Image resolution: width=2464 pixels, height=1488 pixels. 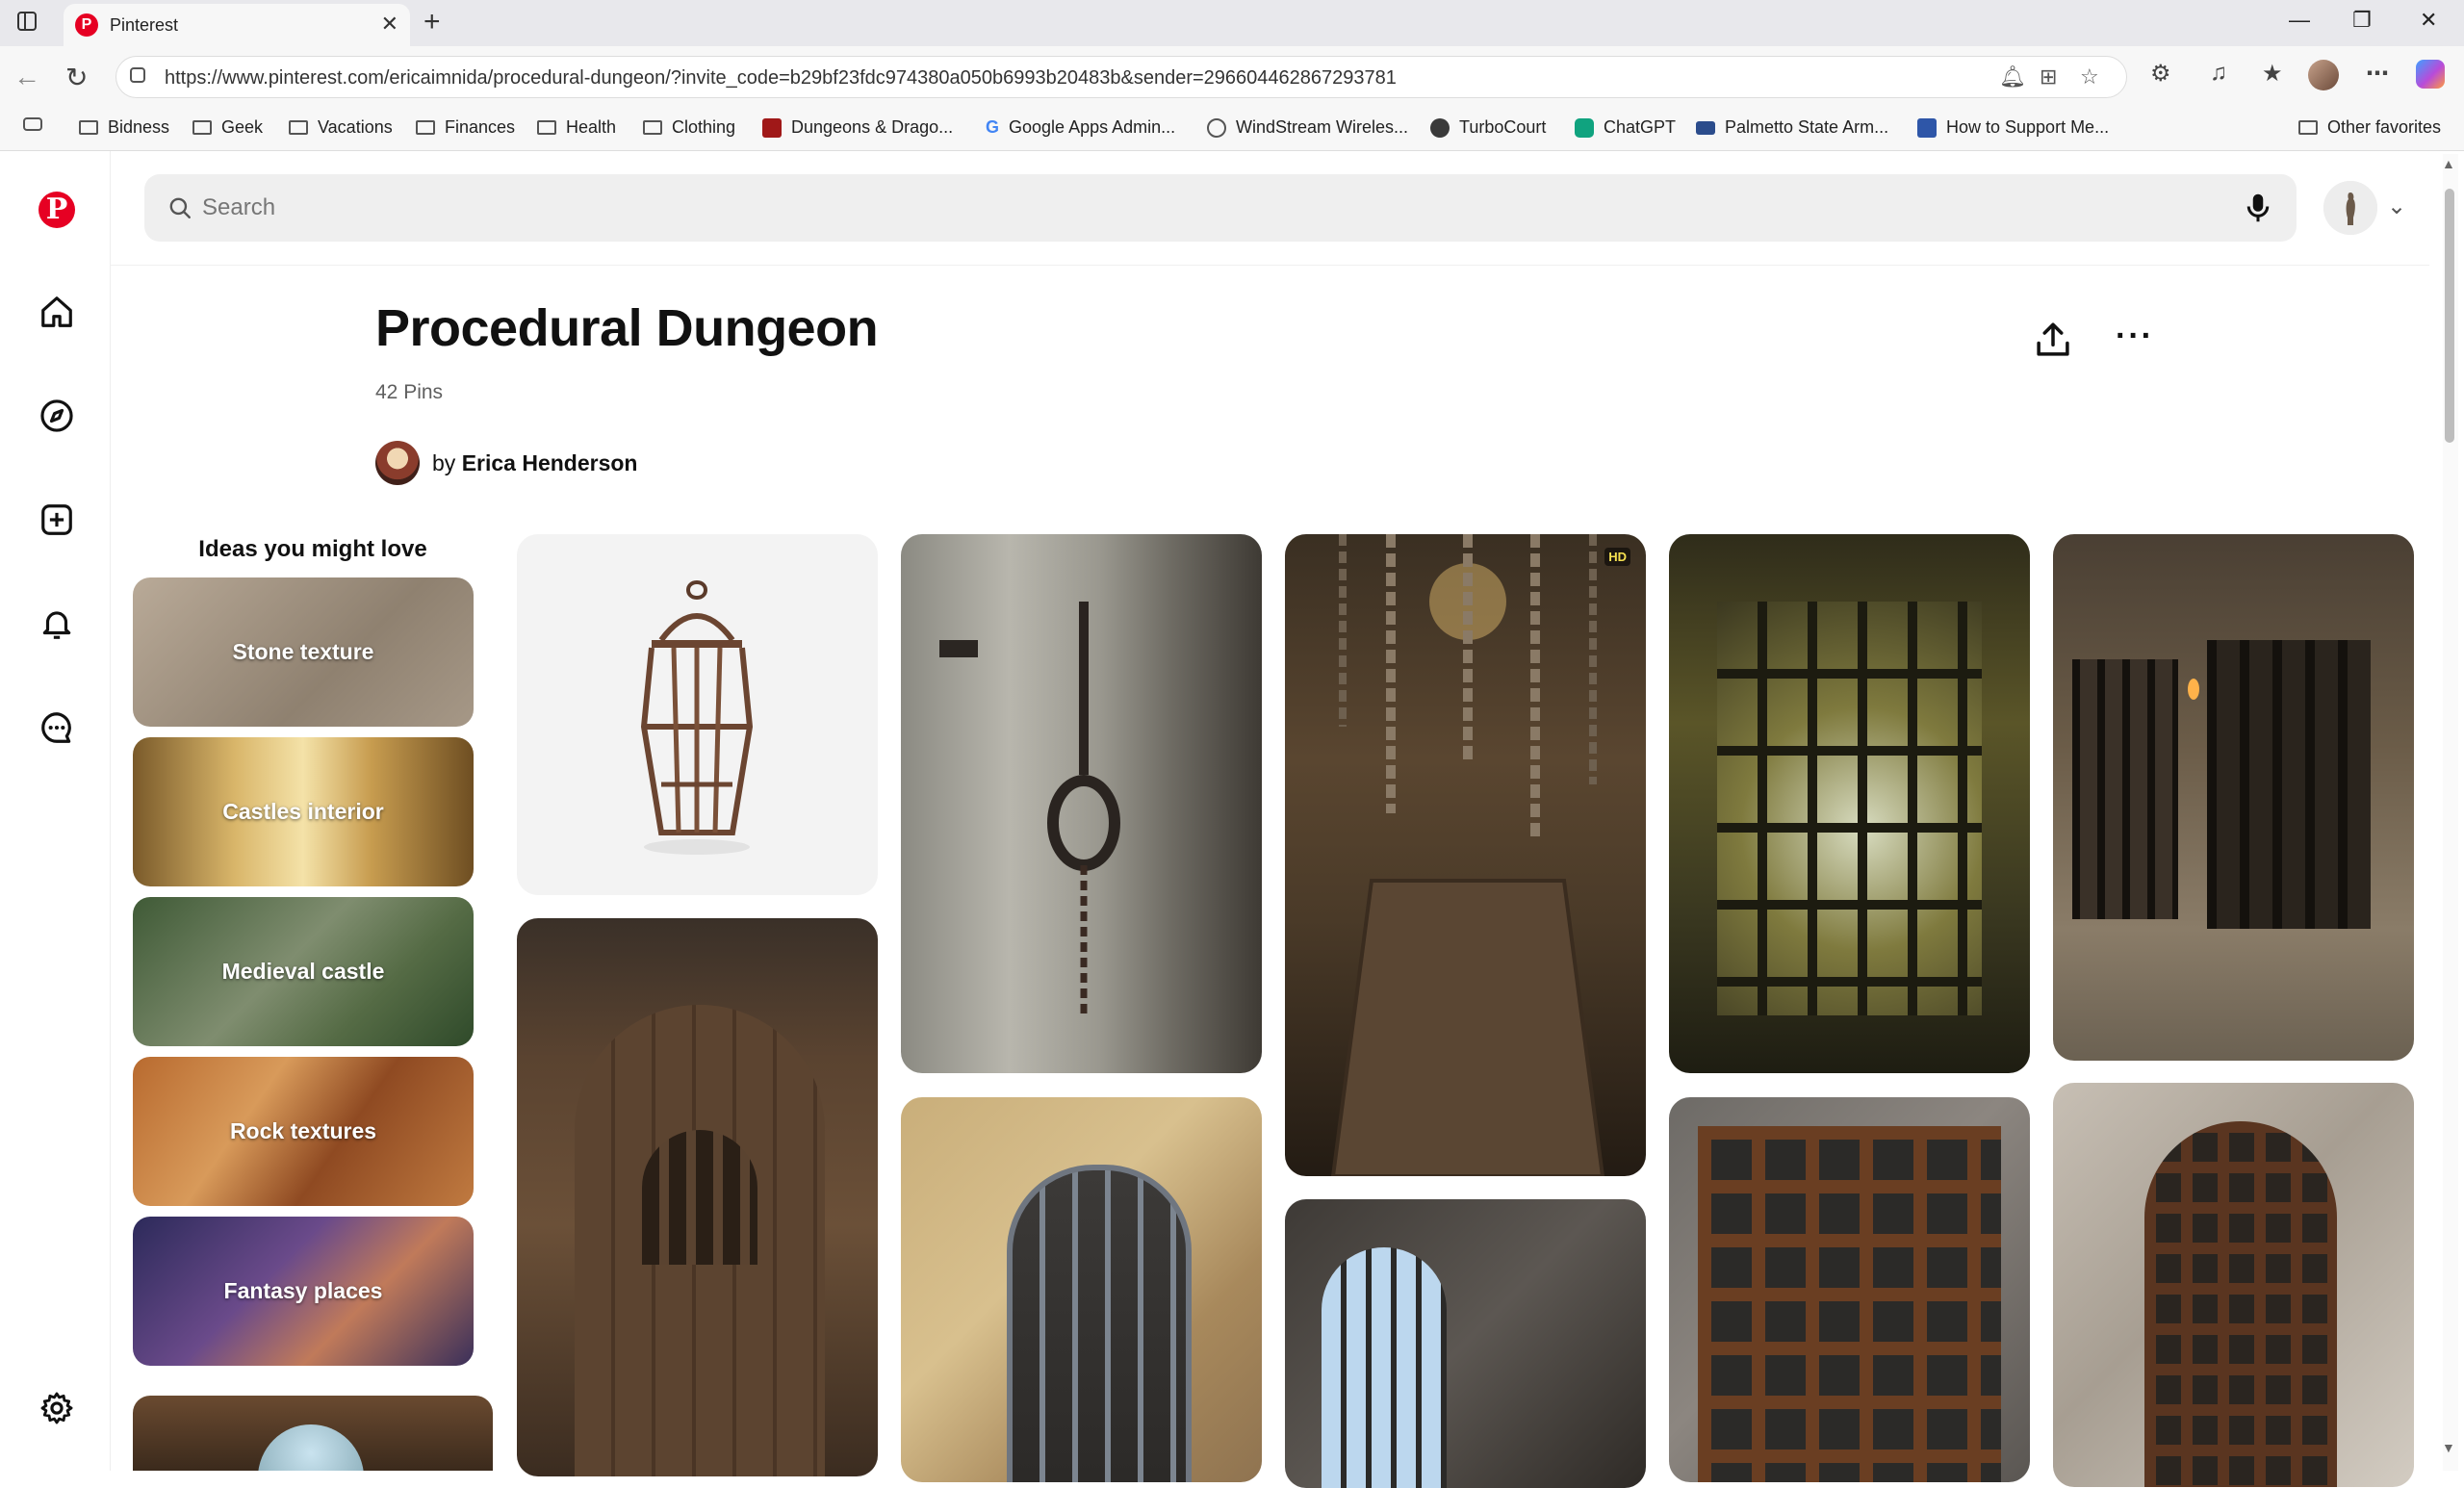 What do you see at coordinates (1220, 208) in the screenshot?
I see `search-bar: Search` at bounding box center [1220, 208].